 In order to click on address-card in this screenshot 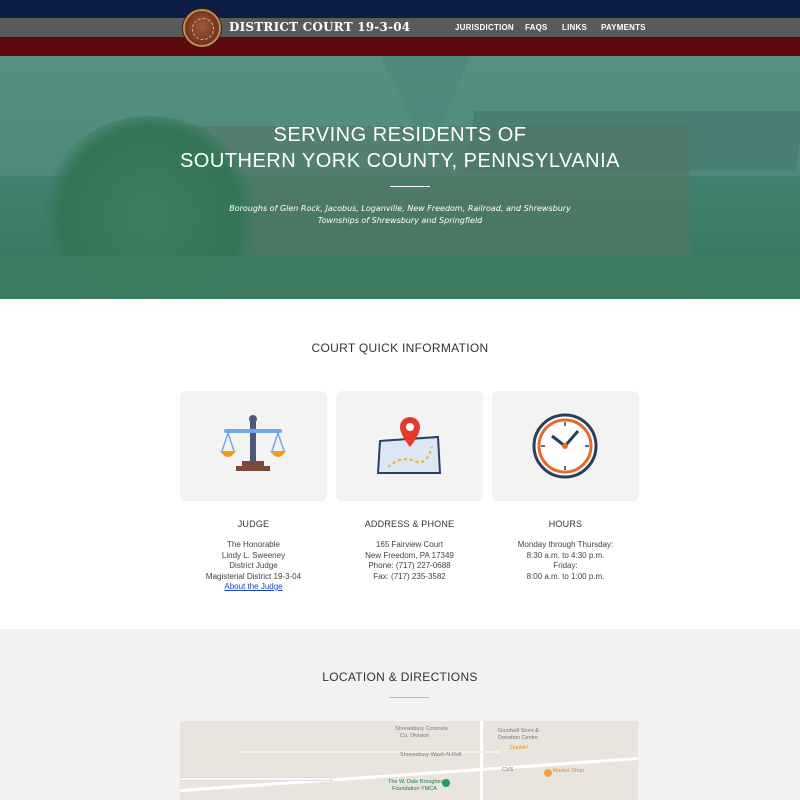, I will do `click(409, 446)`.